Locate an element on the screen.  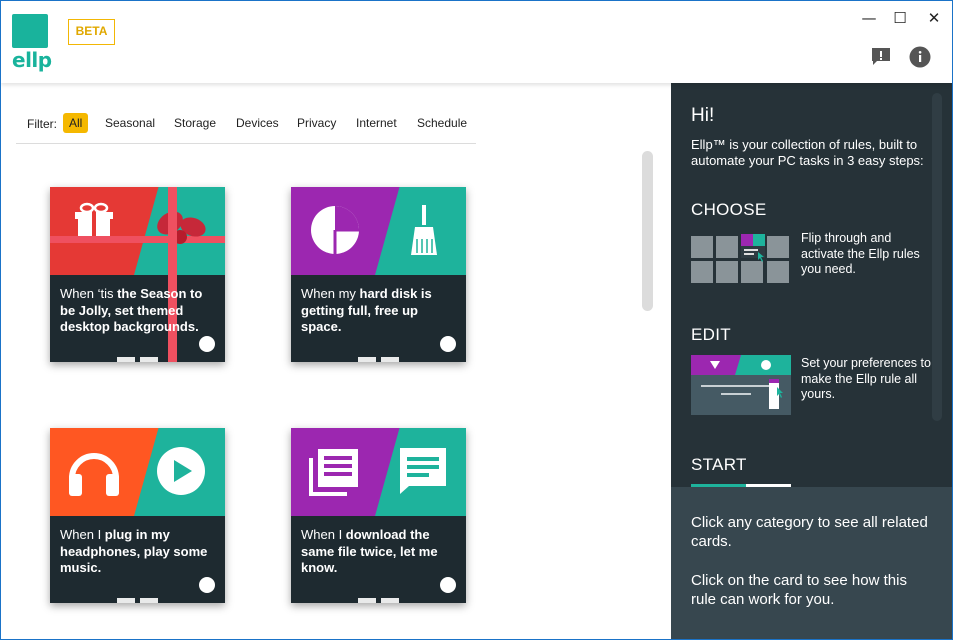
filter-label: Filter: is located at coordinates (42, 124).